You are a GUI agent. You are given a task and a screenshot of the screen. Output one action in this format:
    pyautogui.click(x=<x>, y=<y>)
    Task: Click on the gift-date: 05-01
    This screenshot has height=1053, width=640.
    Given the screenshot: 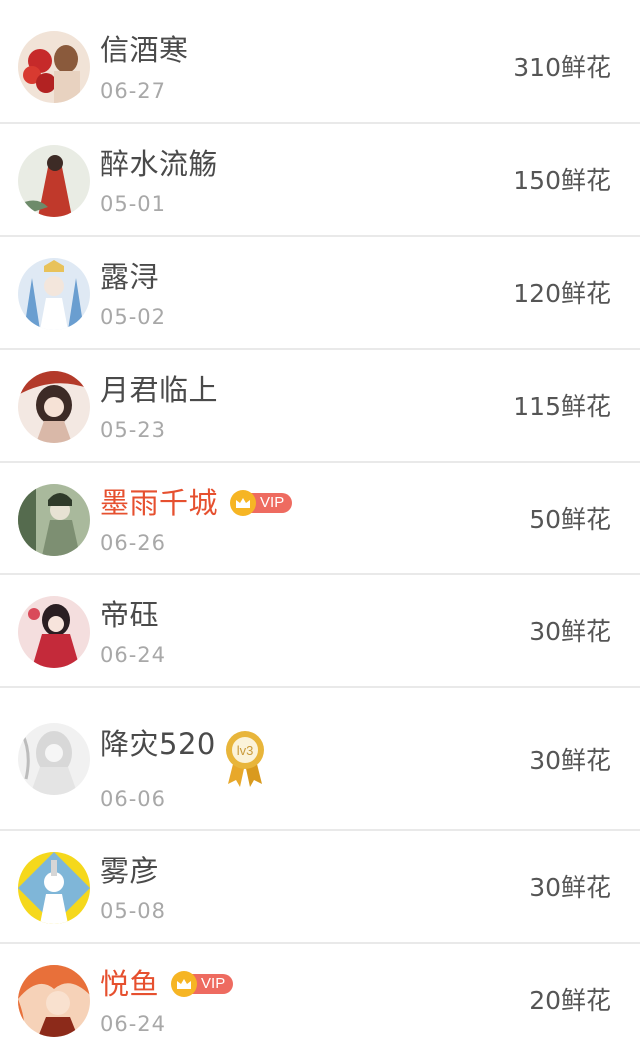 What is the action you would take?
    pyautogui.click(x=133, y=204)
    